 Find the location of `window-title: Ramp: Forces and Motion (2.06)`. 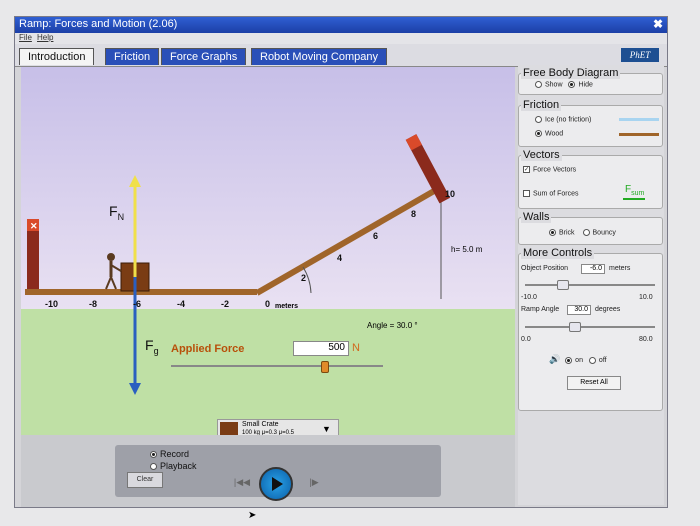

window-title: Ramp: Forces and Motion (2.06) is located at coordinates (98, 24).